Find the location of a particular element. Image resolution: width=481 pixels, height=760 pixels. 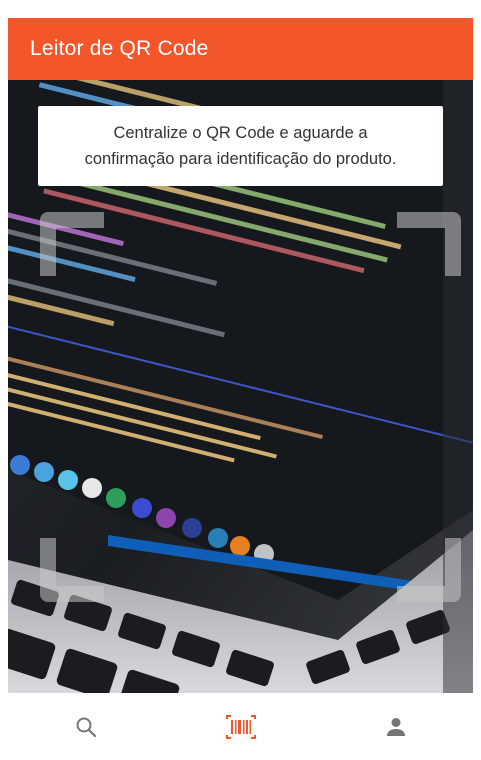

viewfinder-corner-top-left is located at coordinates (72, 244).